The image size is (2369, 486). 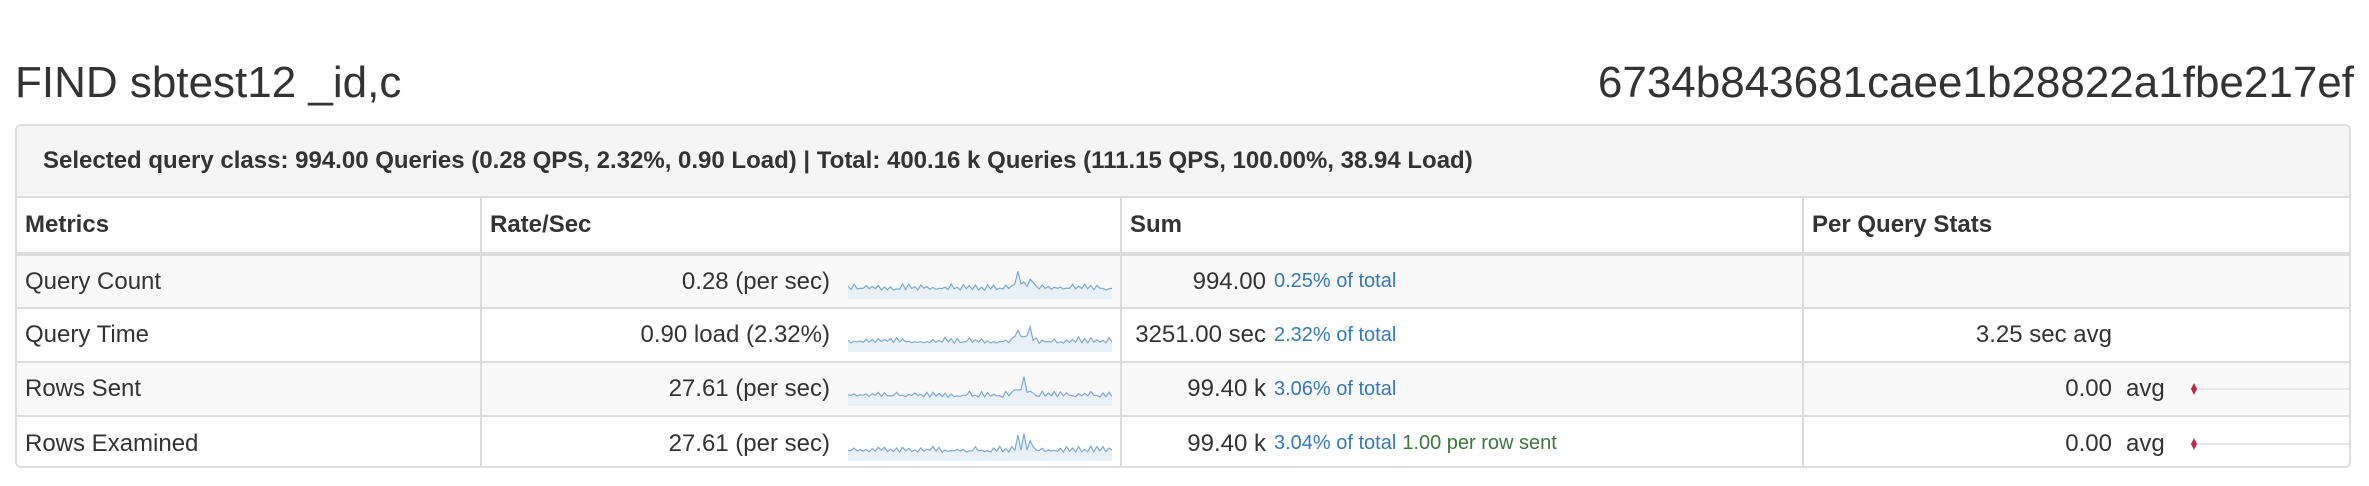 I want to click on sum-cell: 99.40 k 3.04% of total 1.00 per row sent, so click(x=1462, y=441).